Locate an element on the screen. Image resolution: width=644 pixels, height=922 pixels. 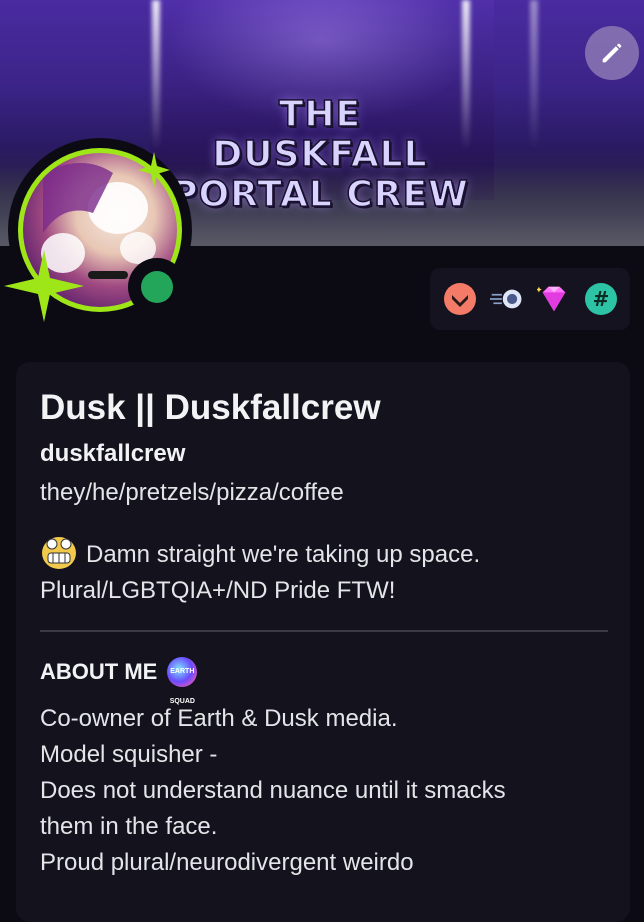
about-me-title: ABOUT ME is located at coordinates (99, 671).